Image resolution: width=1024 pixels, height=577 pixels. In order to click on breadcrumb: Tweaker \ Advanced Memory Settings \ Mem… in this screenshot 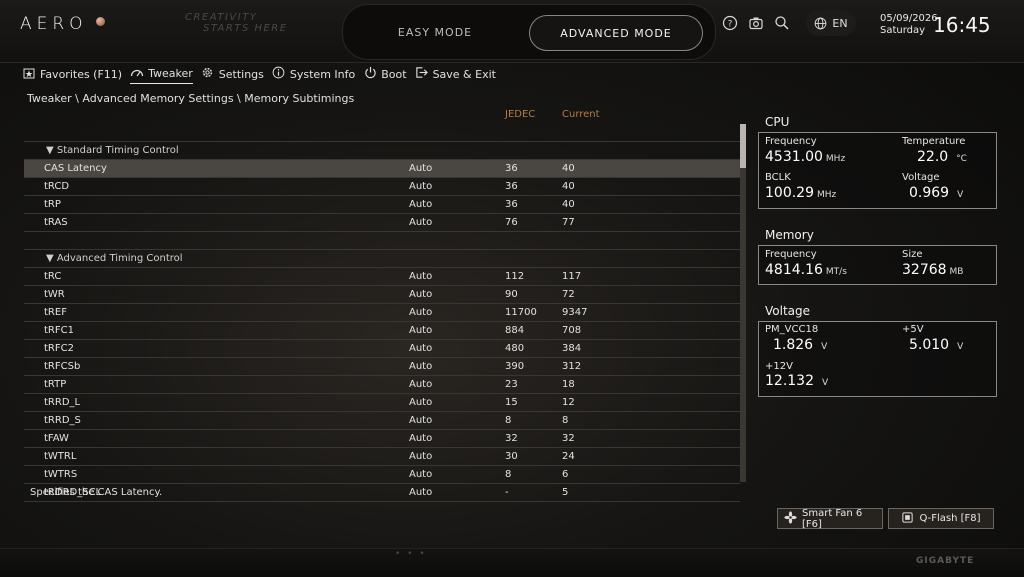, I will do `click(191, 98)`.